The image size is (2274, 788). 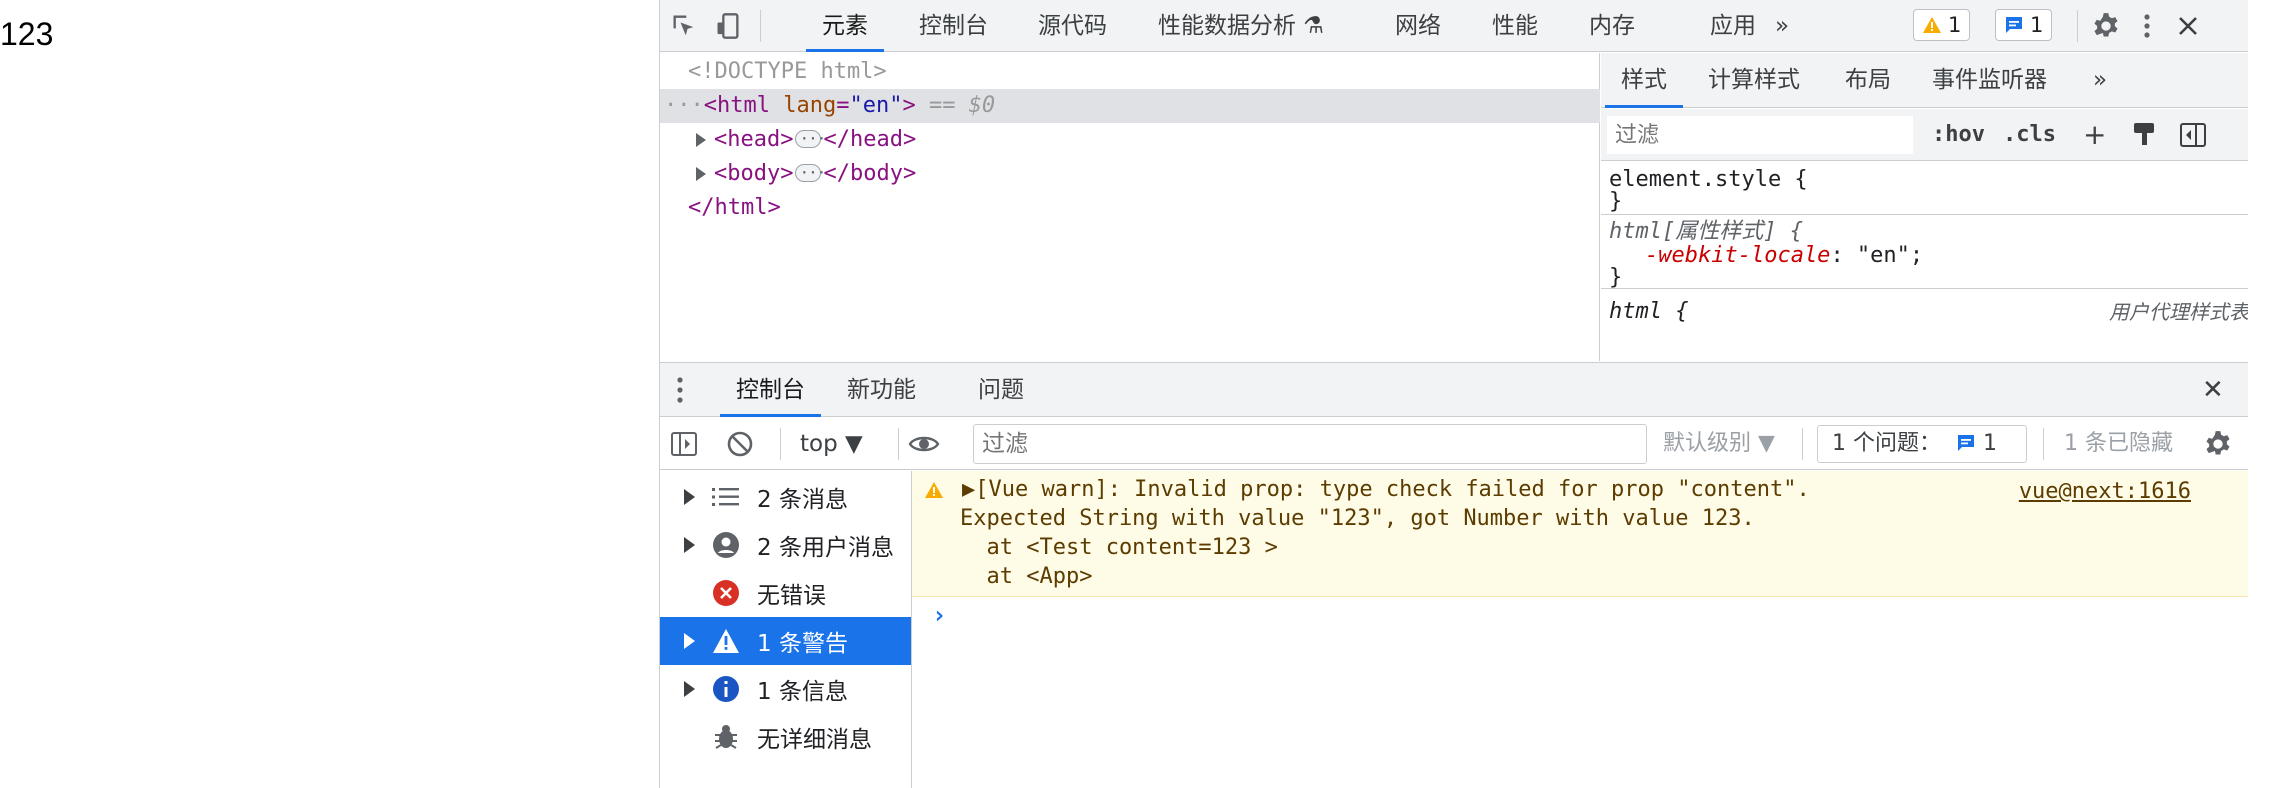 I want to click on close-drawer-icon: ✕, so click(x=2213, y=390).